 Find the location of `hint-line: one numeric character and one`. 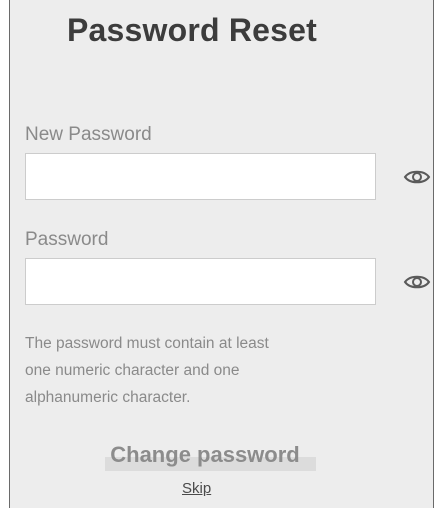

hint-line: one numeric character and one is located at coordinates (132, 370).